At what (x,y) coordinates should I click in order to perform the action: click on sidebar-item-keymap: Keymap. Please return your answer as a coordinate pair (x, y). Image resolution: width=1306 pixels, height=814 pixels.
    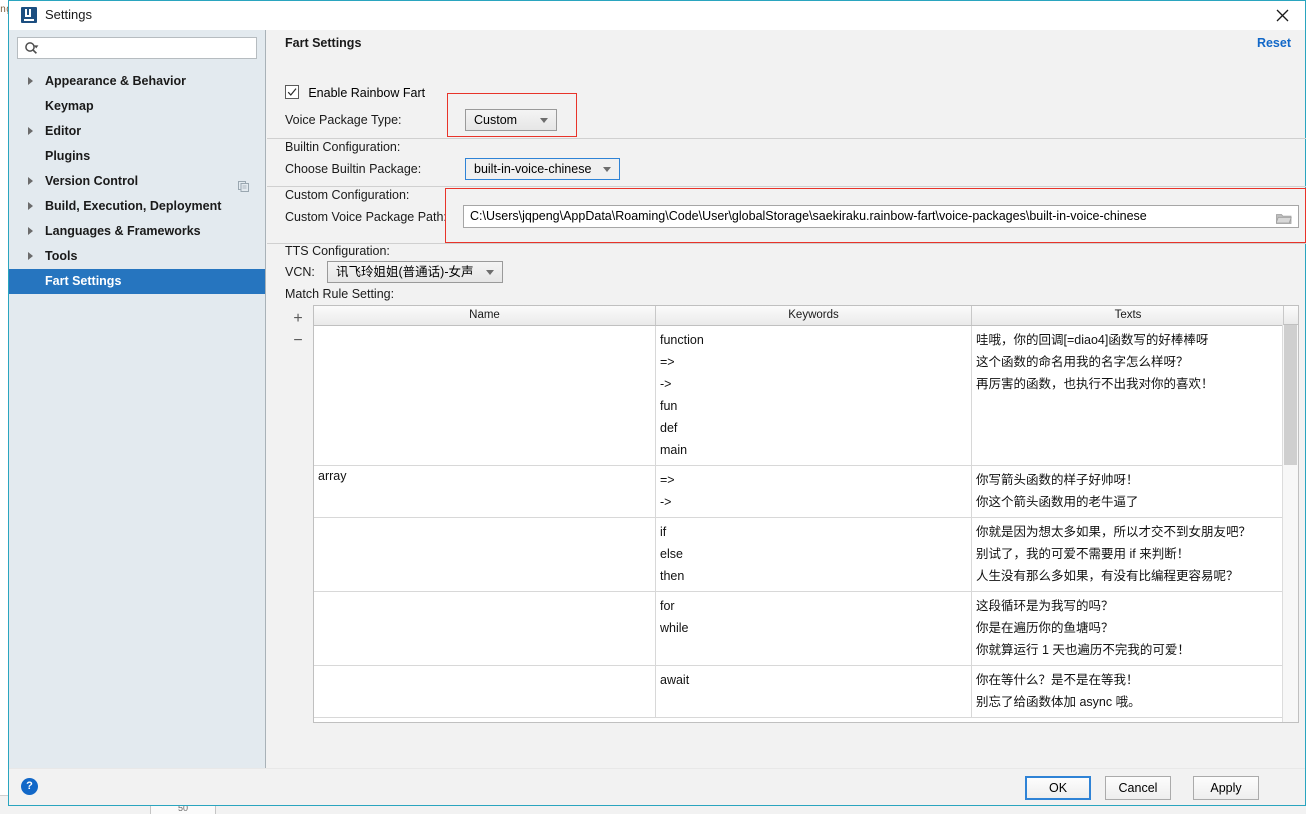
    Looking at the image, I should click on (137, 106).